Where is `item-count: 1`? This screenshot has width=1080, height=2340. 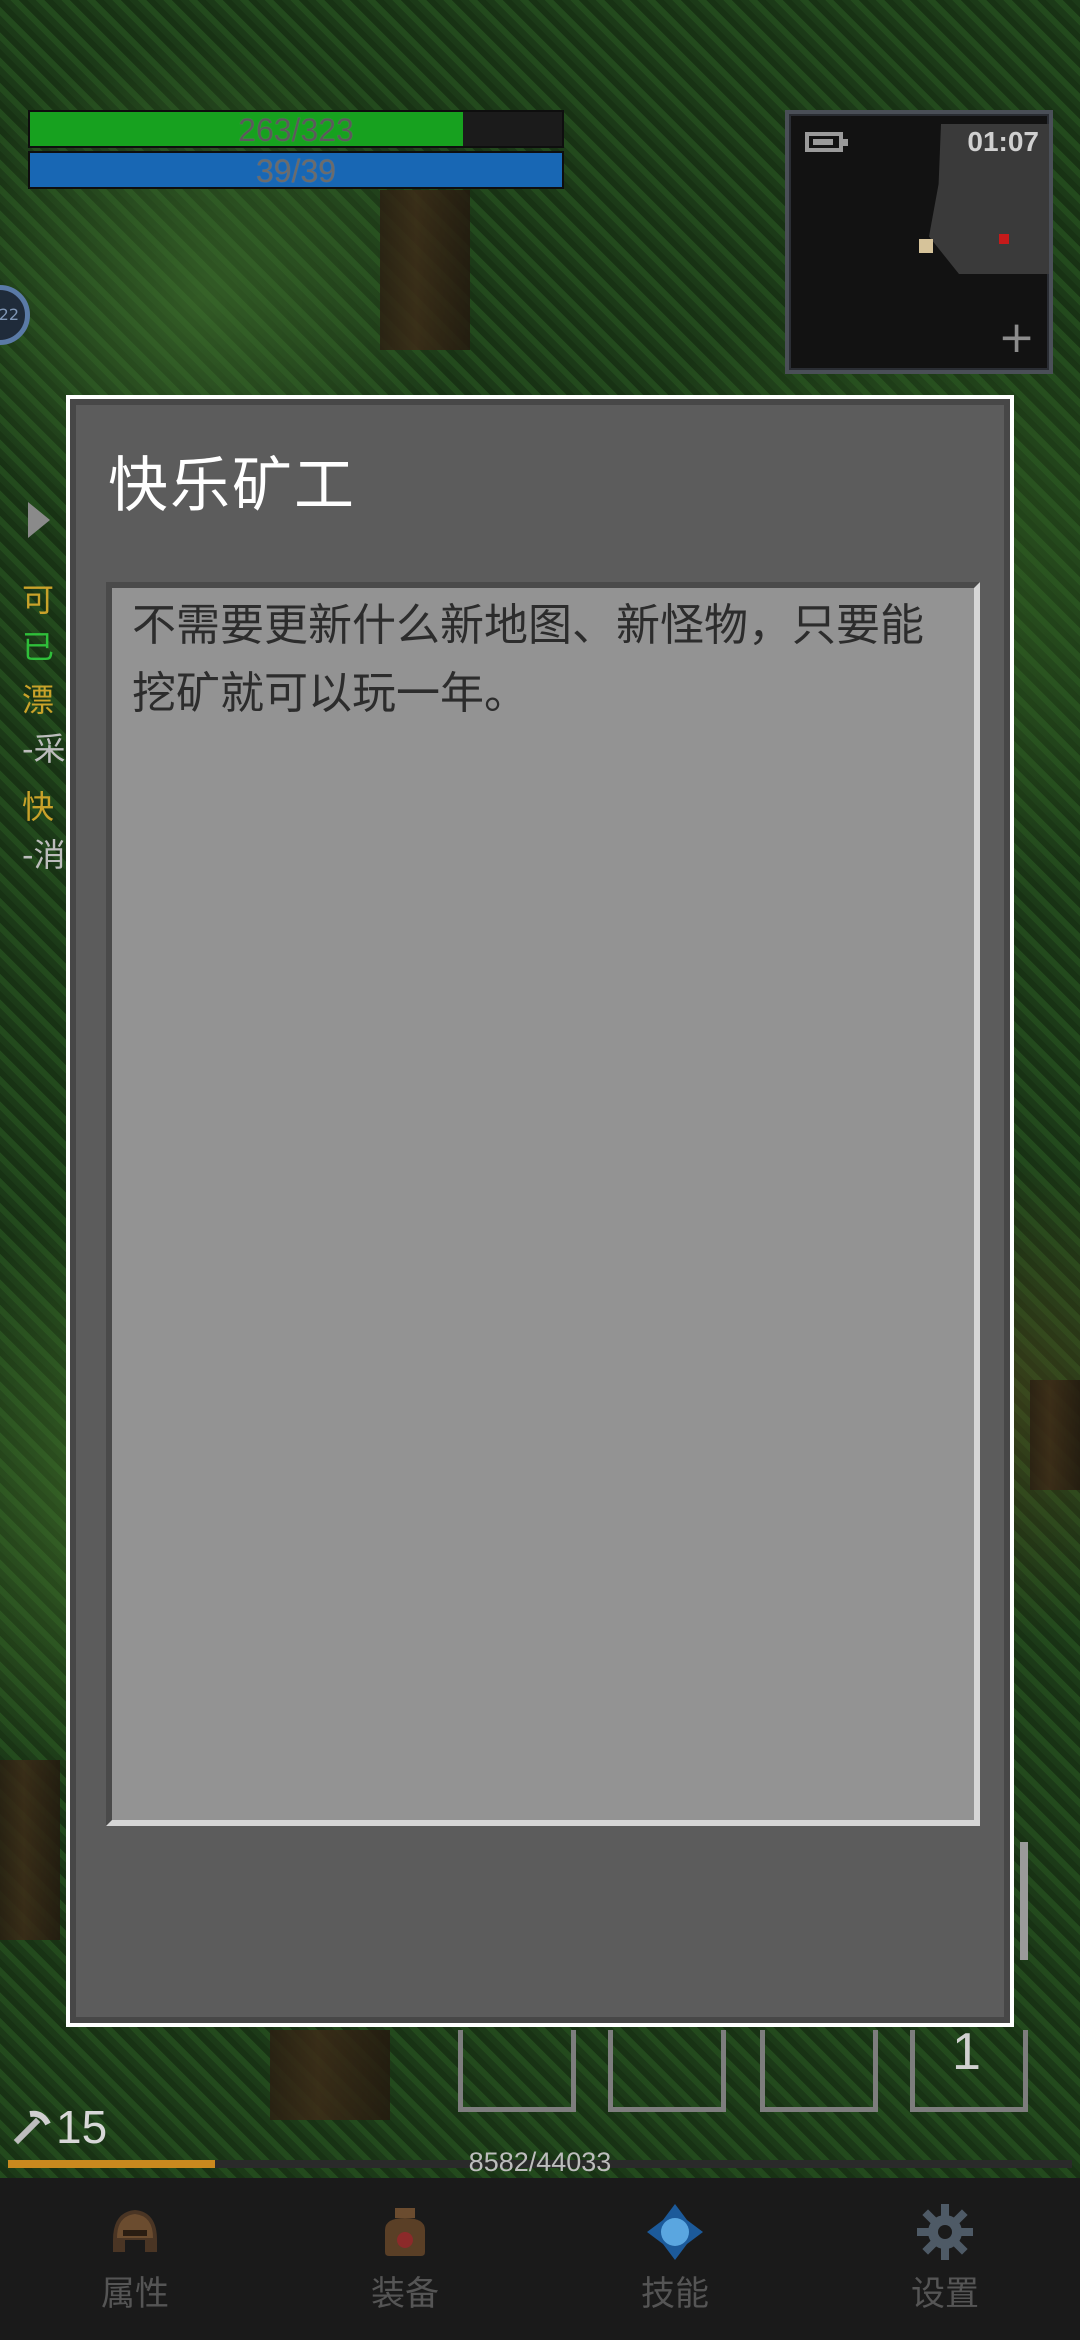 item-count: 1 is located at coordinates (966, 2052).